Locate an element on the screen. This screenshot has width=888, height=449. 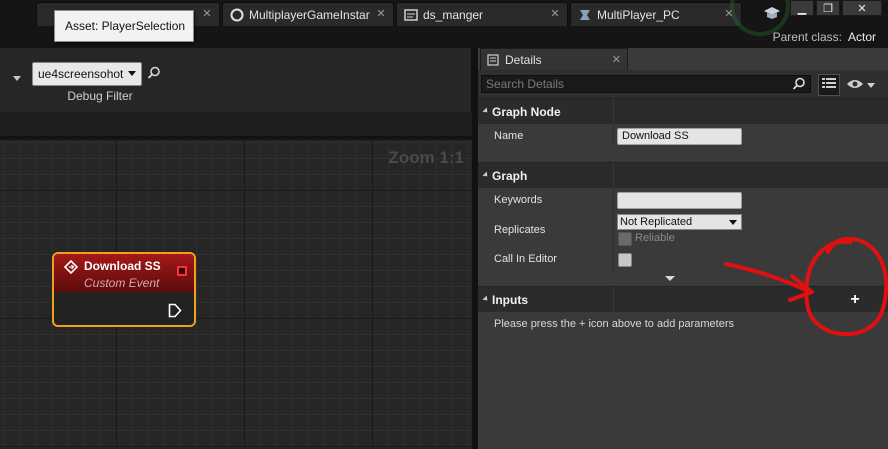
grid-icon is located at coordinates (829, 85).